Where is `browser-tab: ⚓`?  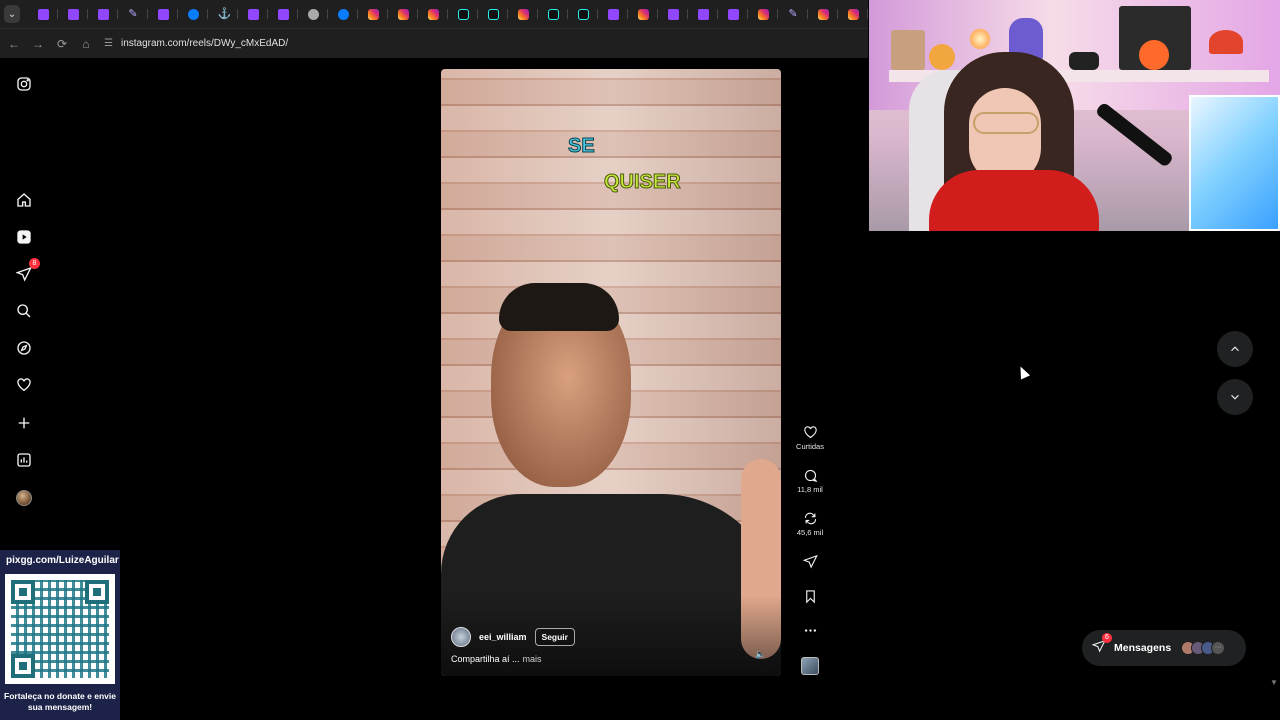
browser-tab: ⚓ is located at coordinates (223, 14).